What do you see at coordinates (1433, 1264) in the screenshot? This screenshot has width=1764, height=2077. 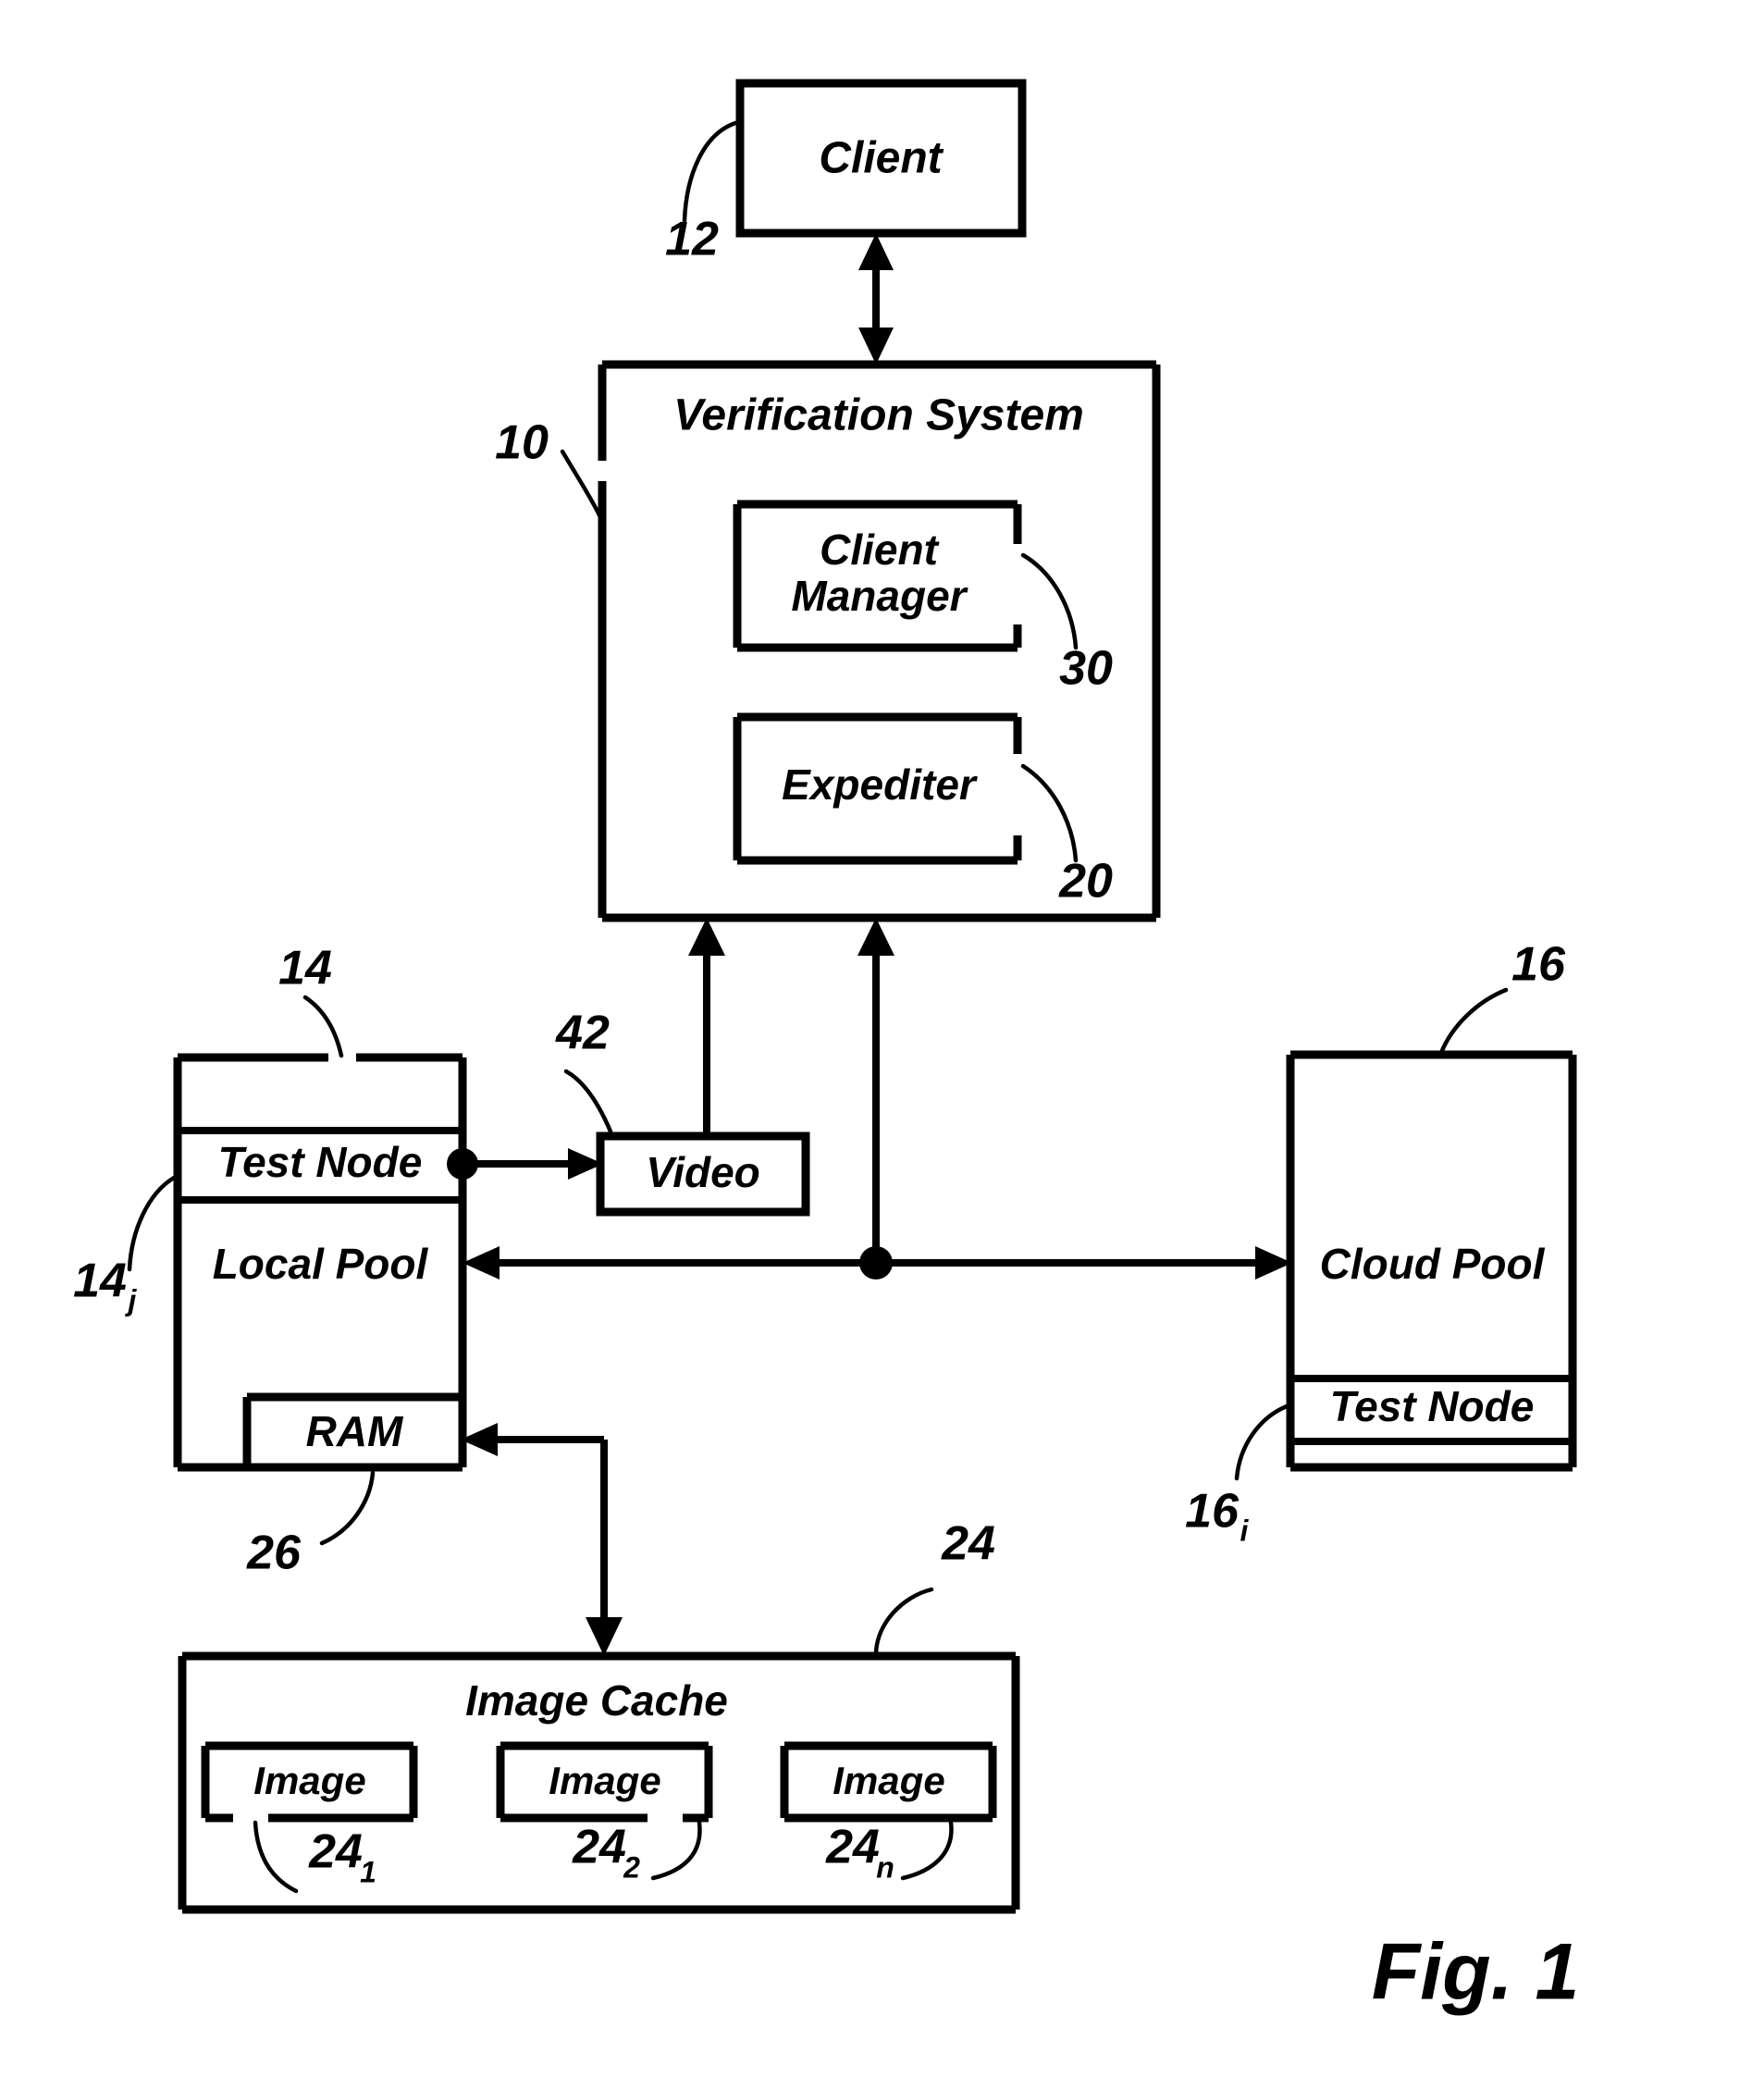 I see `cloud-pool-label: Cloud Pool` at bounding box center [1433, 1264].